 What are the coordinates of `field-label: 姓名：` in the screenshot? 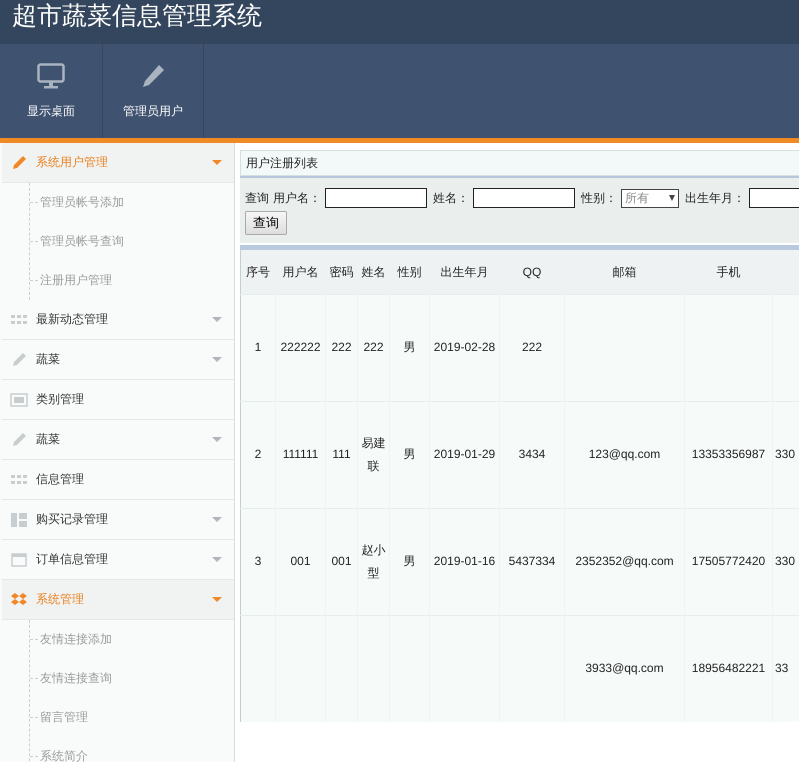 It's located at (451, 198).